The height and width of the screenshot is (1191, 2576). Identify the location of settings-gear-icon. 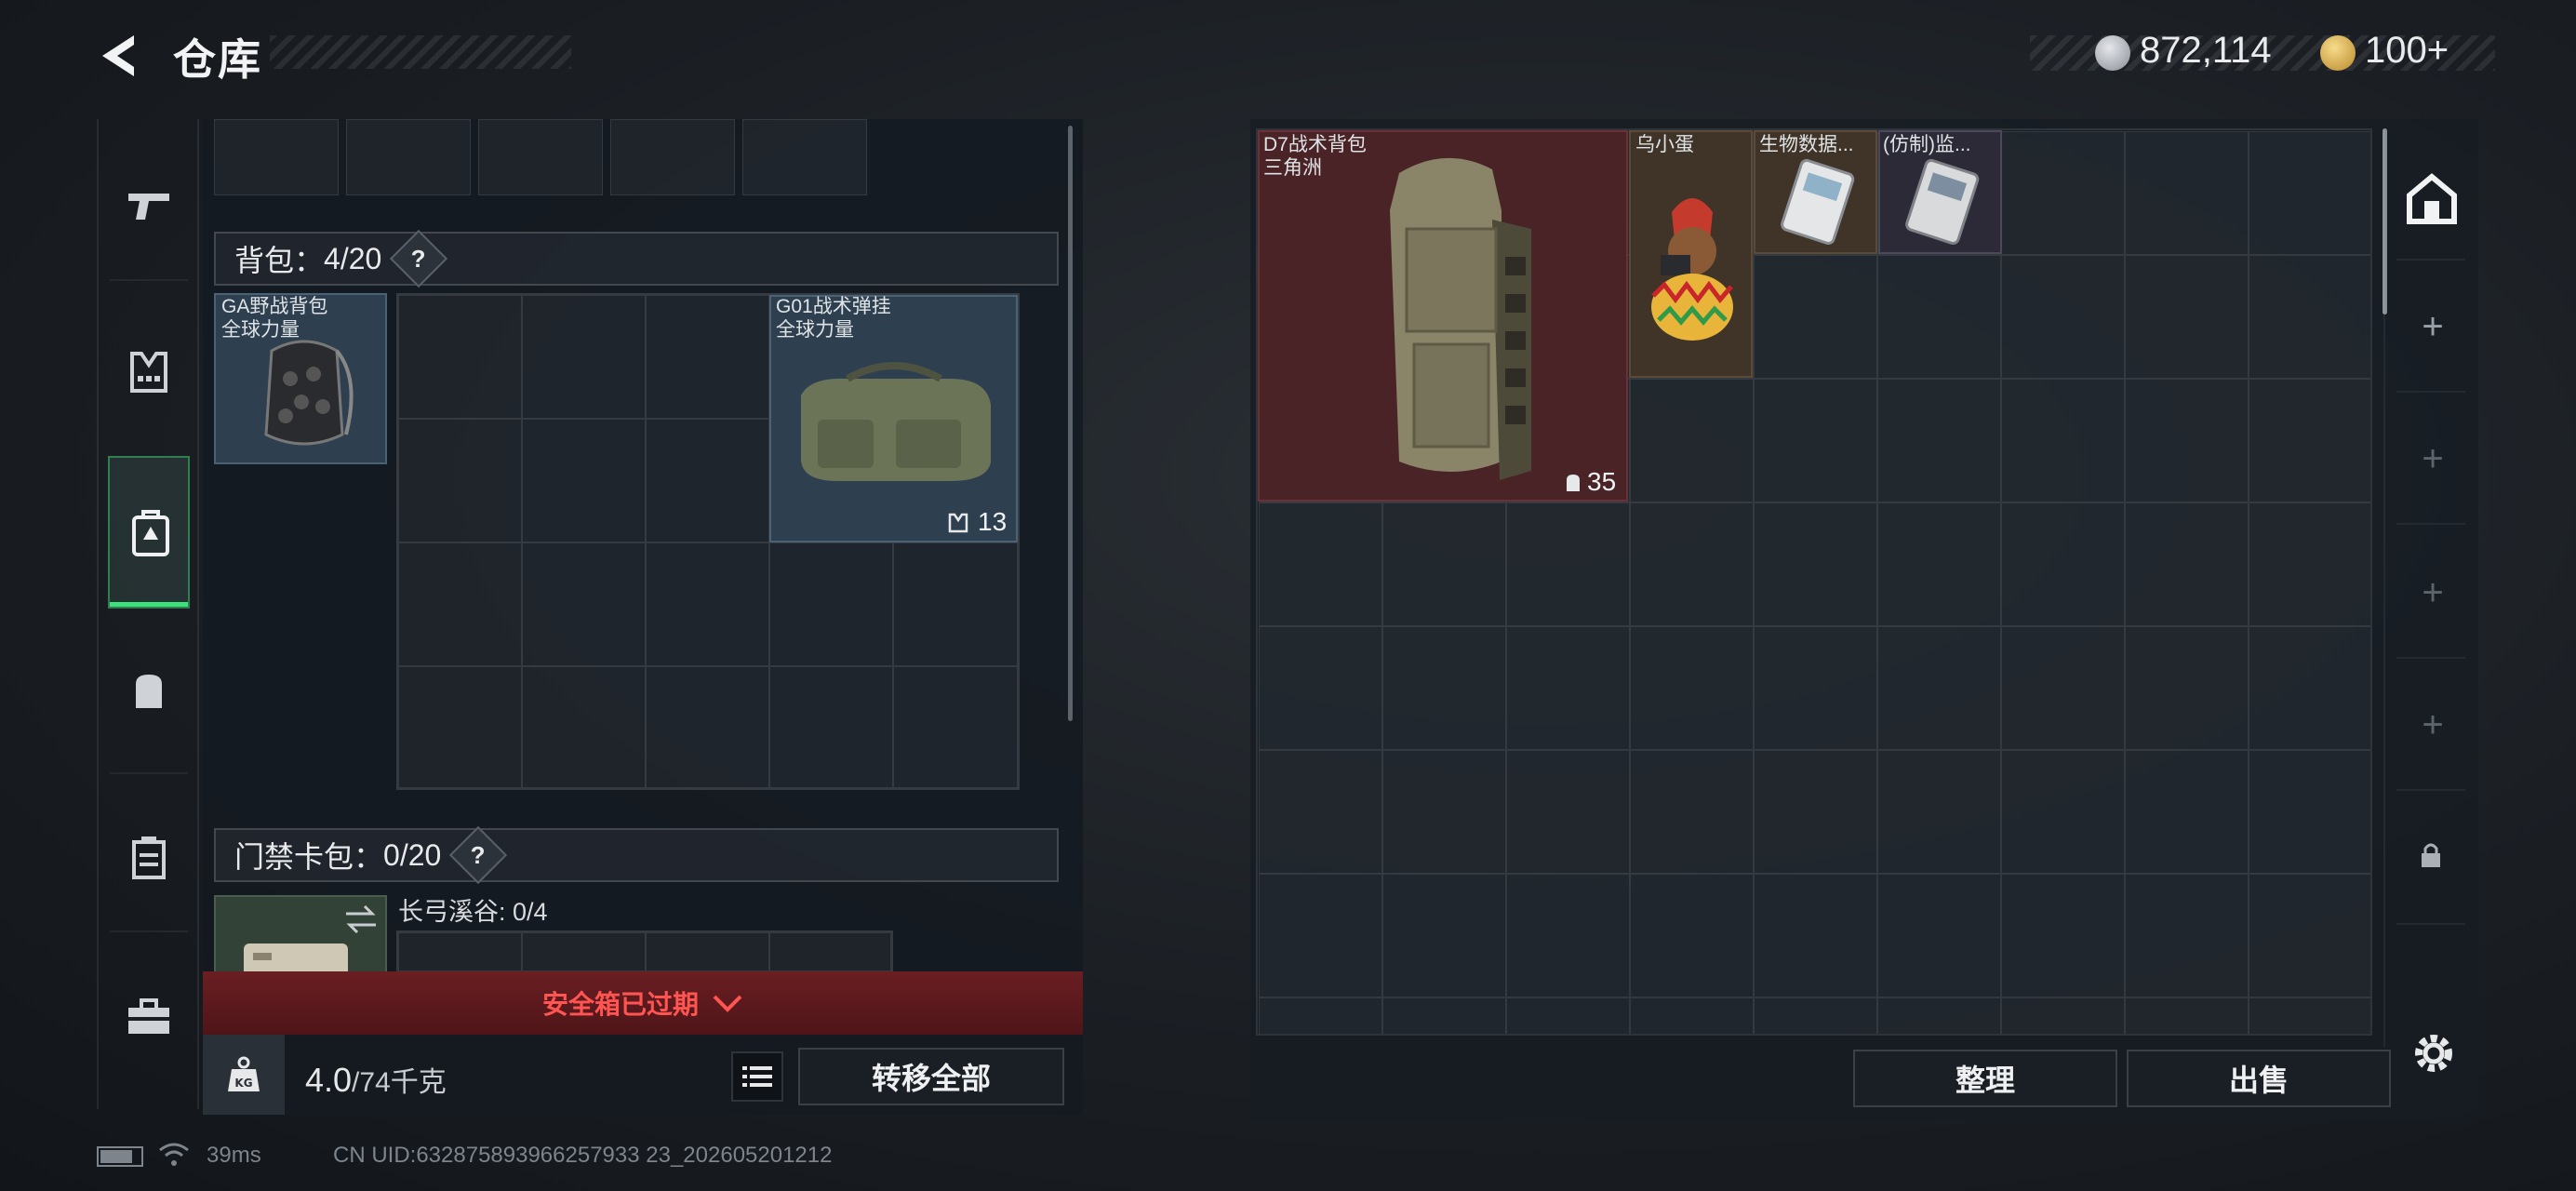
(2433, 1055).